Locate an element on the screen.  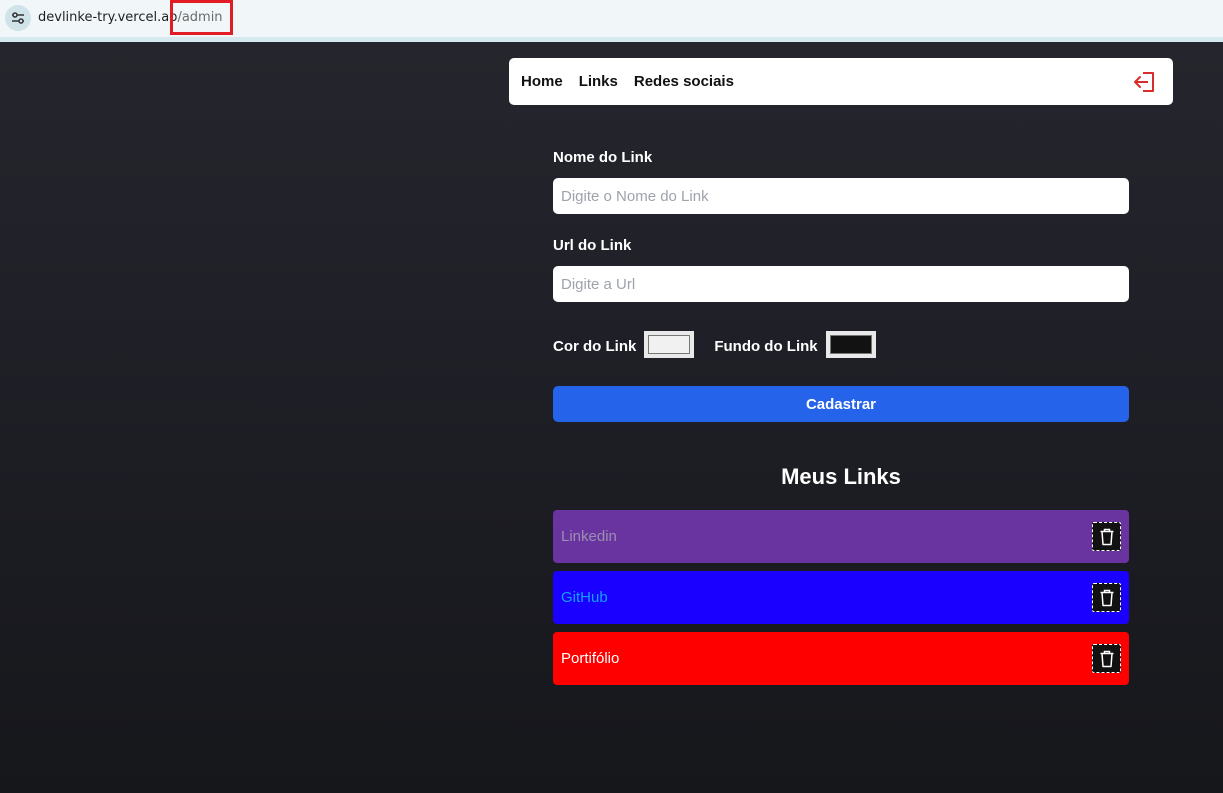
link-item-label: GitHub is located at coordinates (584, 597).